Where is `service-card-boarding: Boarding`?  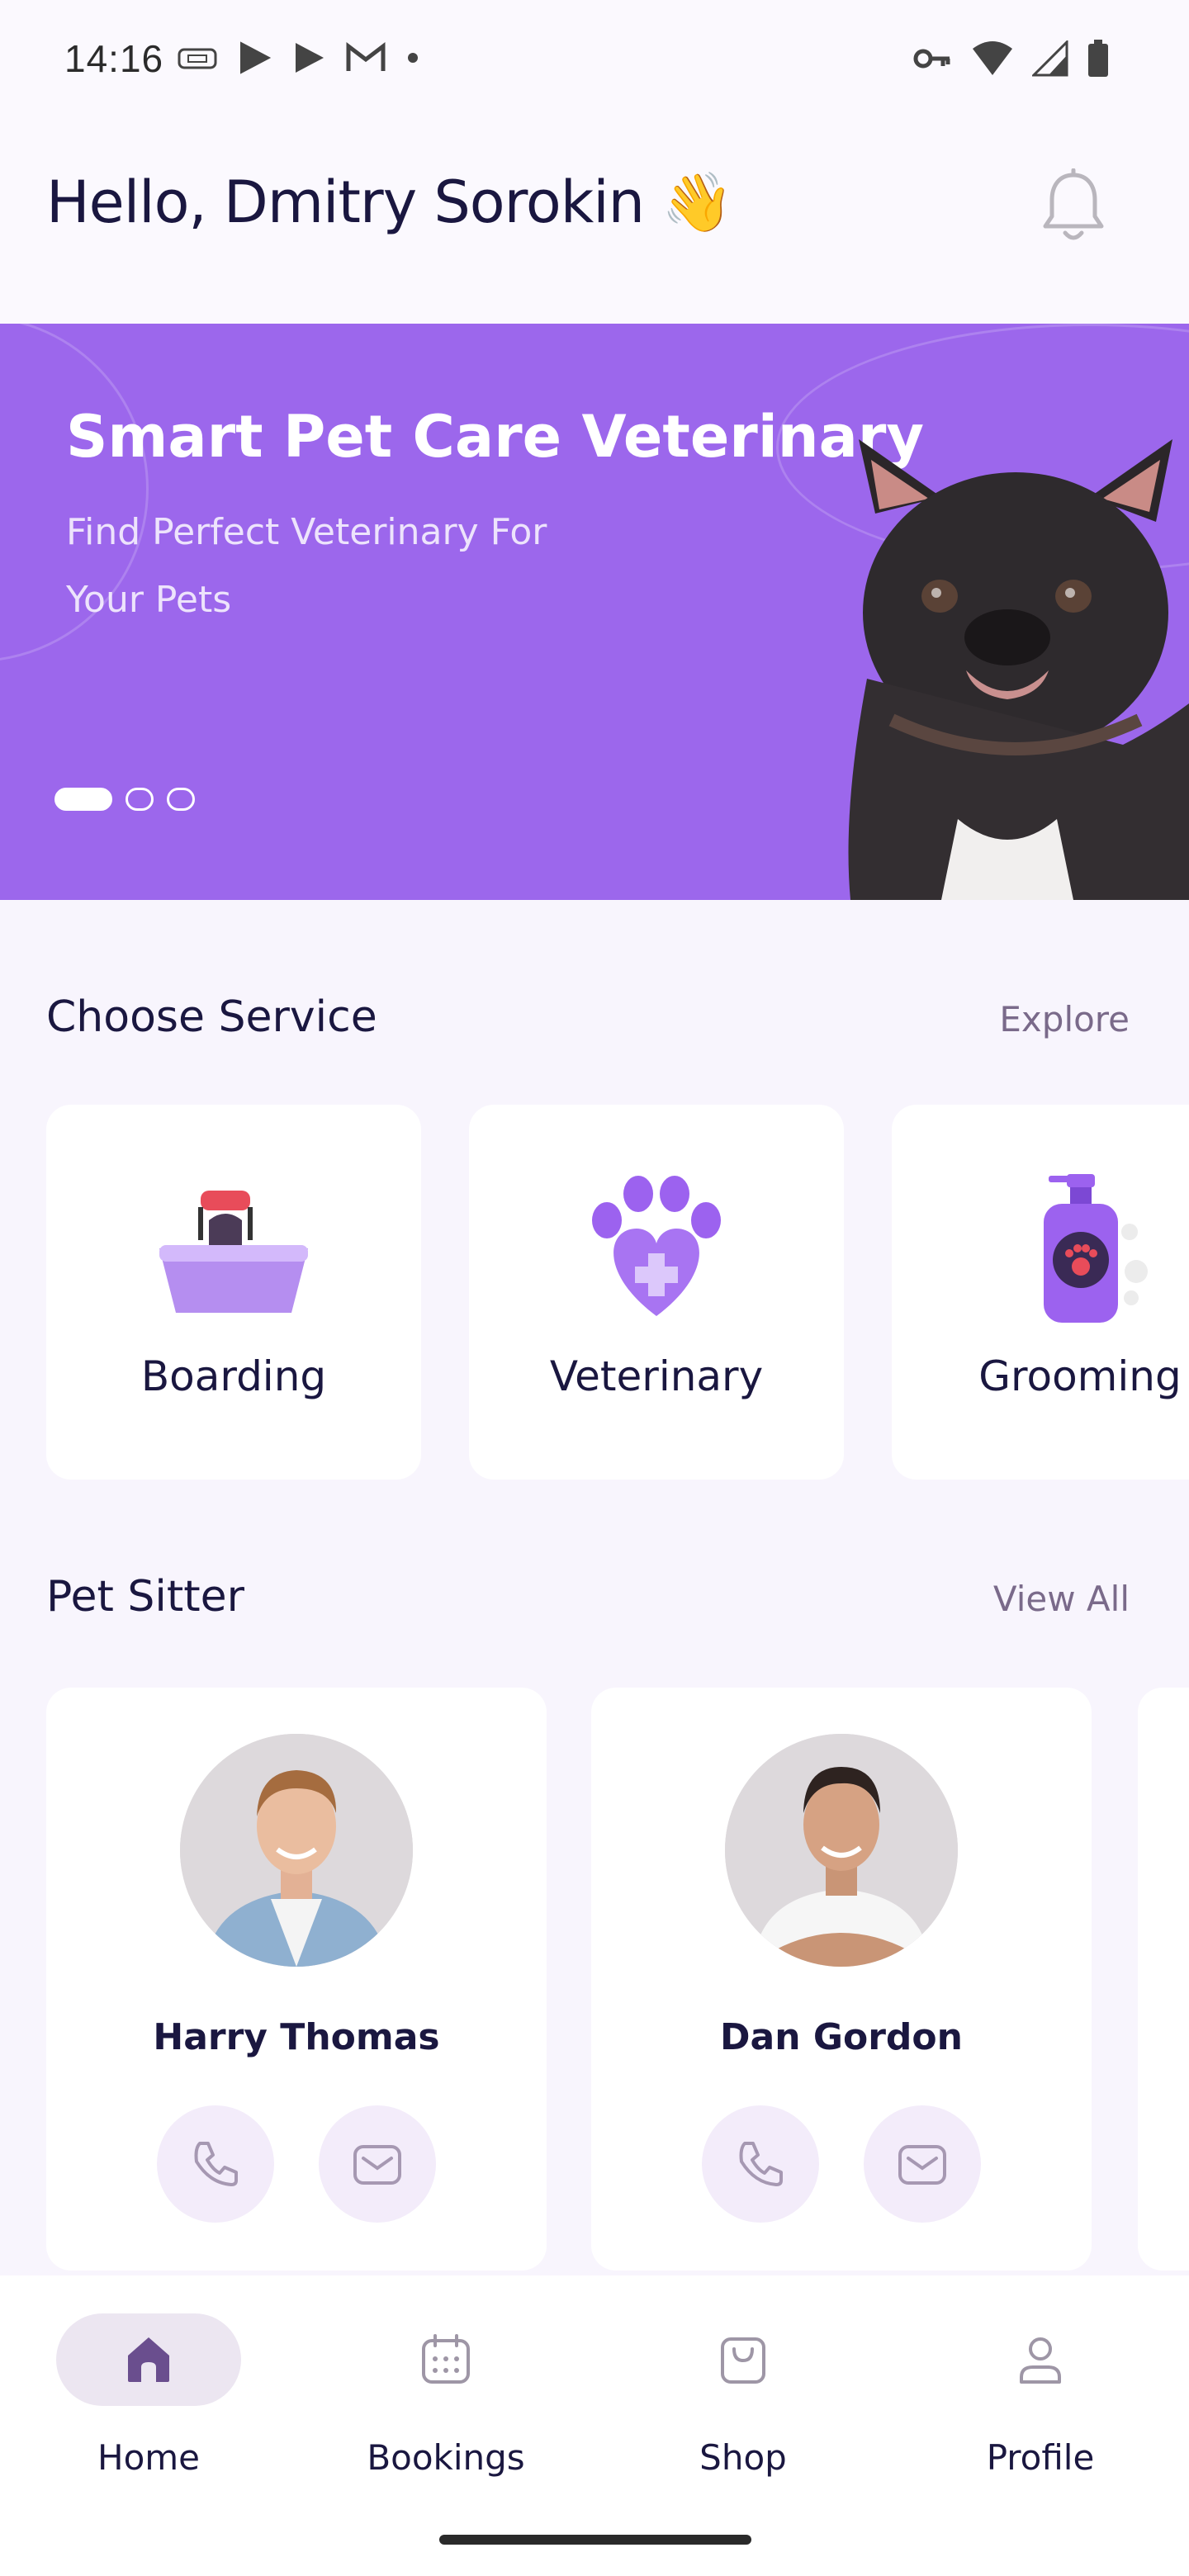 service-card-boarding: Boarding is located at coordinates (233, 1292).